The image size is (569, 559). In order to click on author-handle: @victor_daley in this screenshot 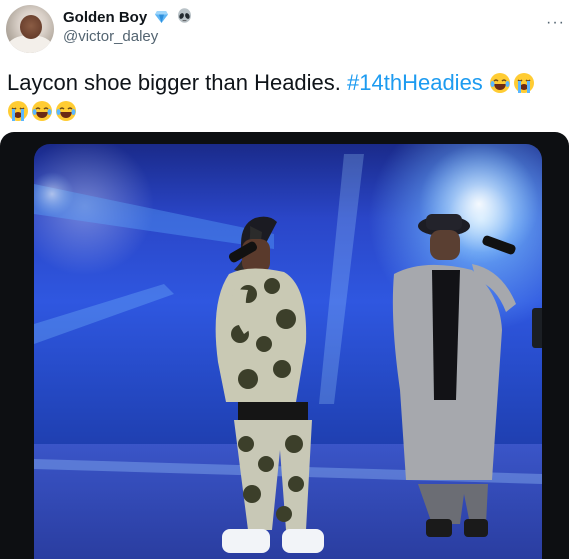, I will do `click(110, 36)`.